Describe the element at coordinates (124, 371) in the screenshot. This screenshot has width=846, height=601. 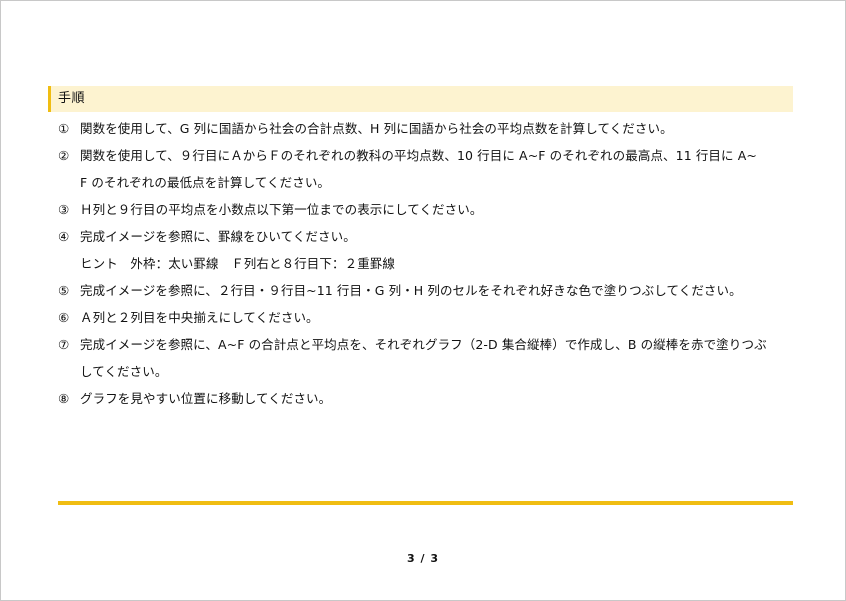
I see `step-text-continued: してください。` at that location.